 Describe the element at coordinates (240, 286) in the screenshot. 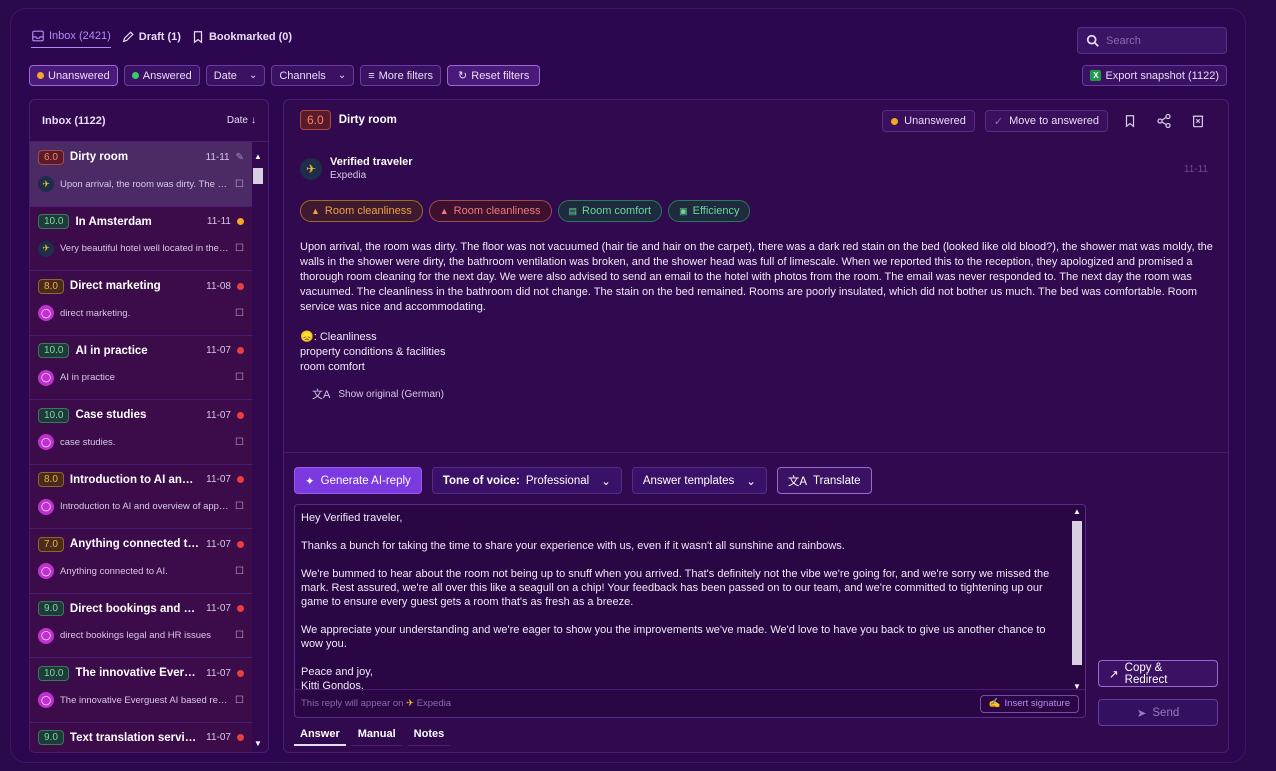

I see `status-dot` at that location.